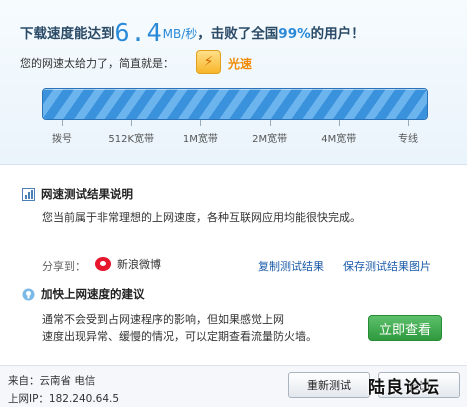 This screenshot has height=408, width=467. Describe the element at coordinates (337, 34) in the screenshot. I see `headline-suffix: 的用户！` at that location.